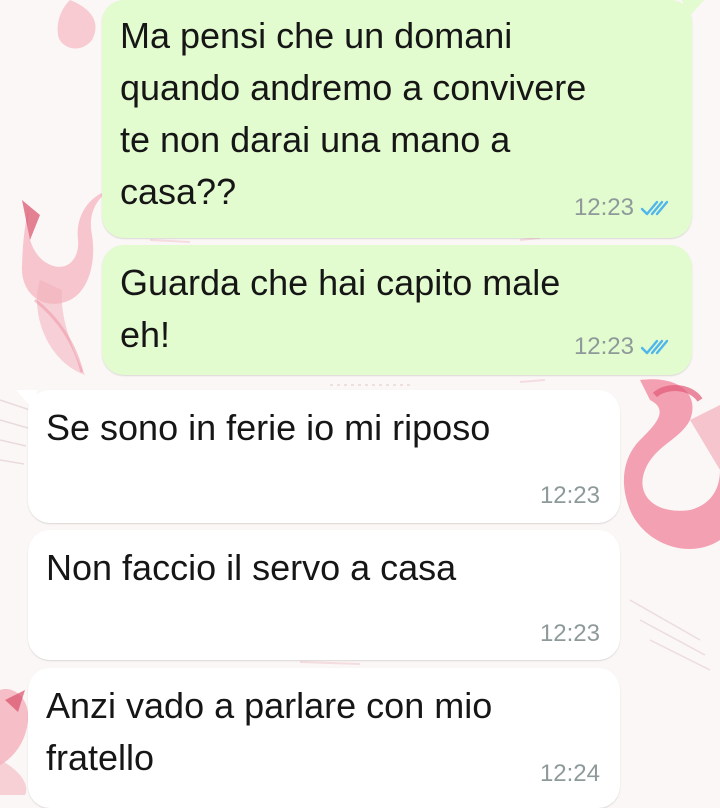 This screenshot has height=808, width=720. Describe the element at coordinates (671, 464) in the screenshot. I see `flamingo-wallpaper-right` at that location.